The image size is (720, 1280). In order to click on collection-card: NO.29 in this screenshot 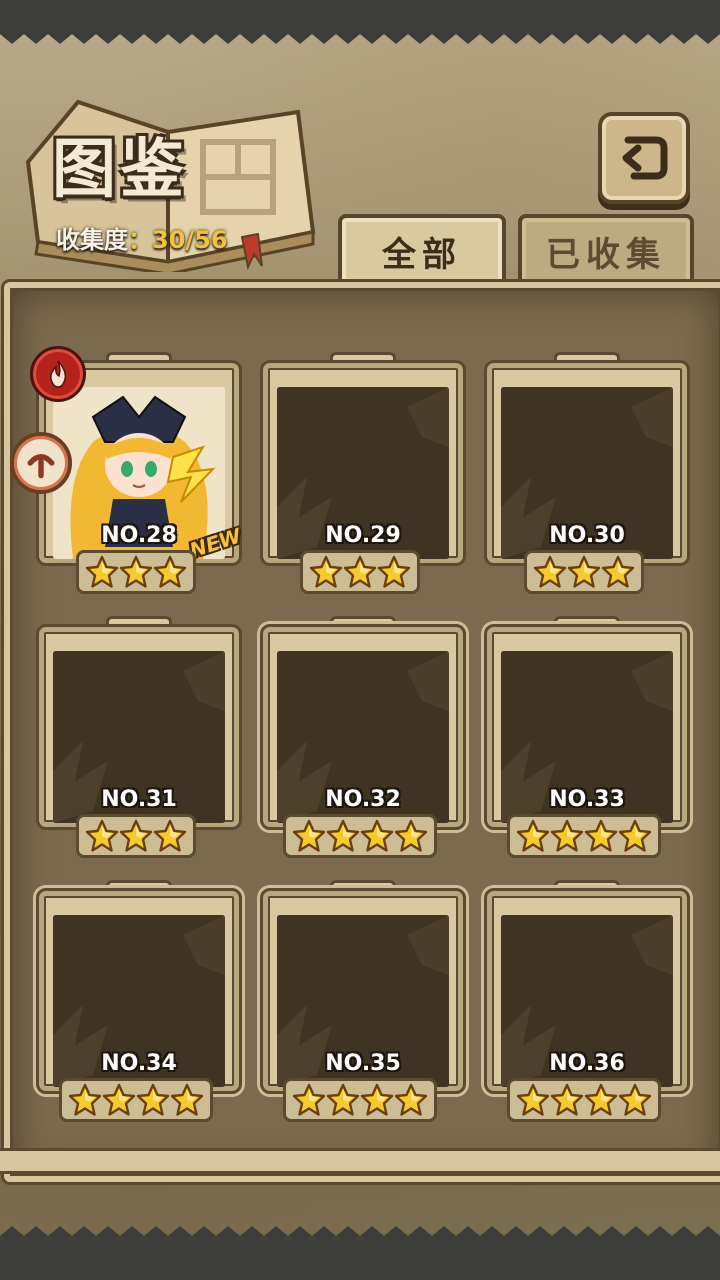, I will do `click(363, 472)`.